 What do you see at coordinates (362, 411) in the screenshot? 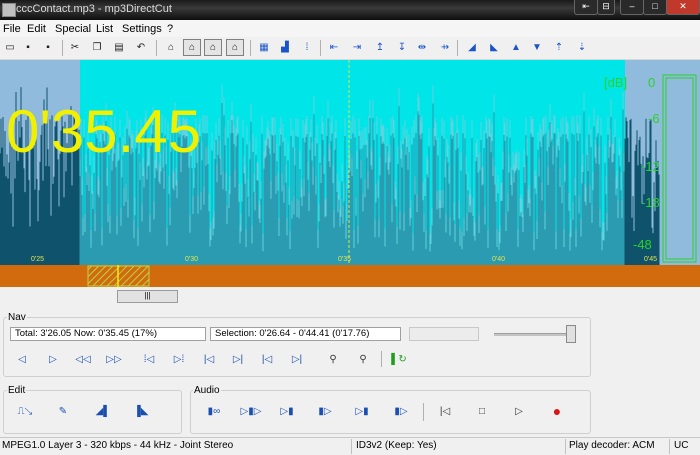
I see `play-around-icon: ▷▮` at bounding box center [362, 411].